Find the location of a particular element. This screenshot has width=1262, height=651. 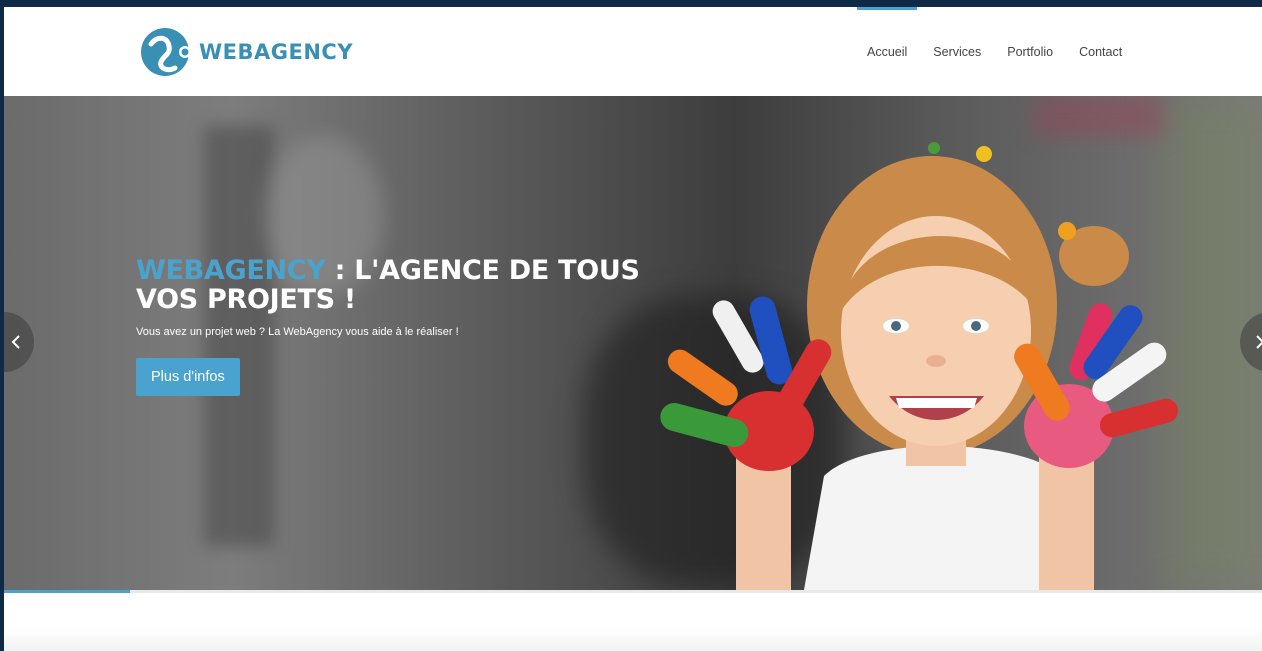

chevron-right-icon is located at coordinates (1259, 342).